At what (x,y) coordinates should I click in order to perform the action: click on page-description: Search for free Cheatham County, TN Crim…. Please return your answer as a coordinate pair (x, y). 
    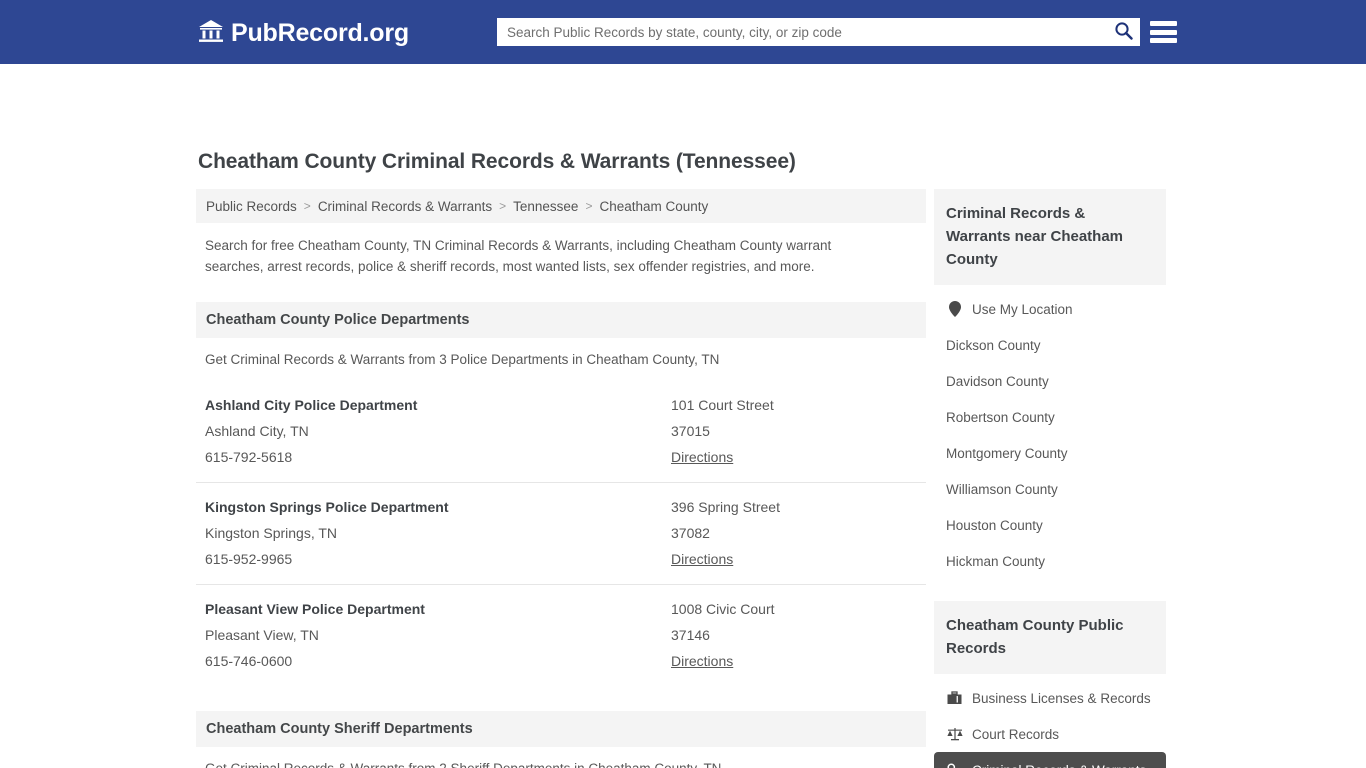
    Looking at the image, I should click on (518, 256).